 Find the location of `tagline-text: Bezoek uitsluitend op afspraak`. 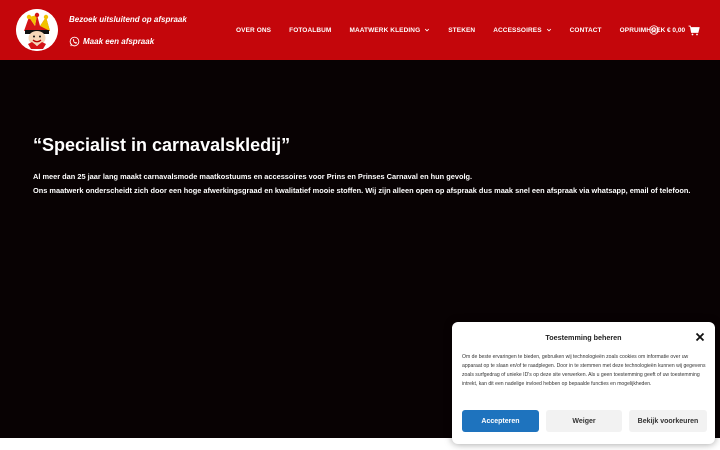

tagline-text: Bezoek uitsluitend op afspraak is located at coordinates (128, 19).